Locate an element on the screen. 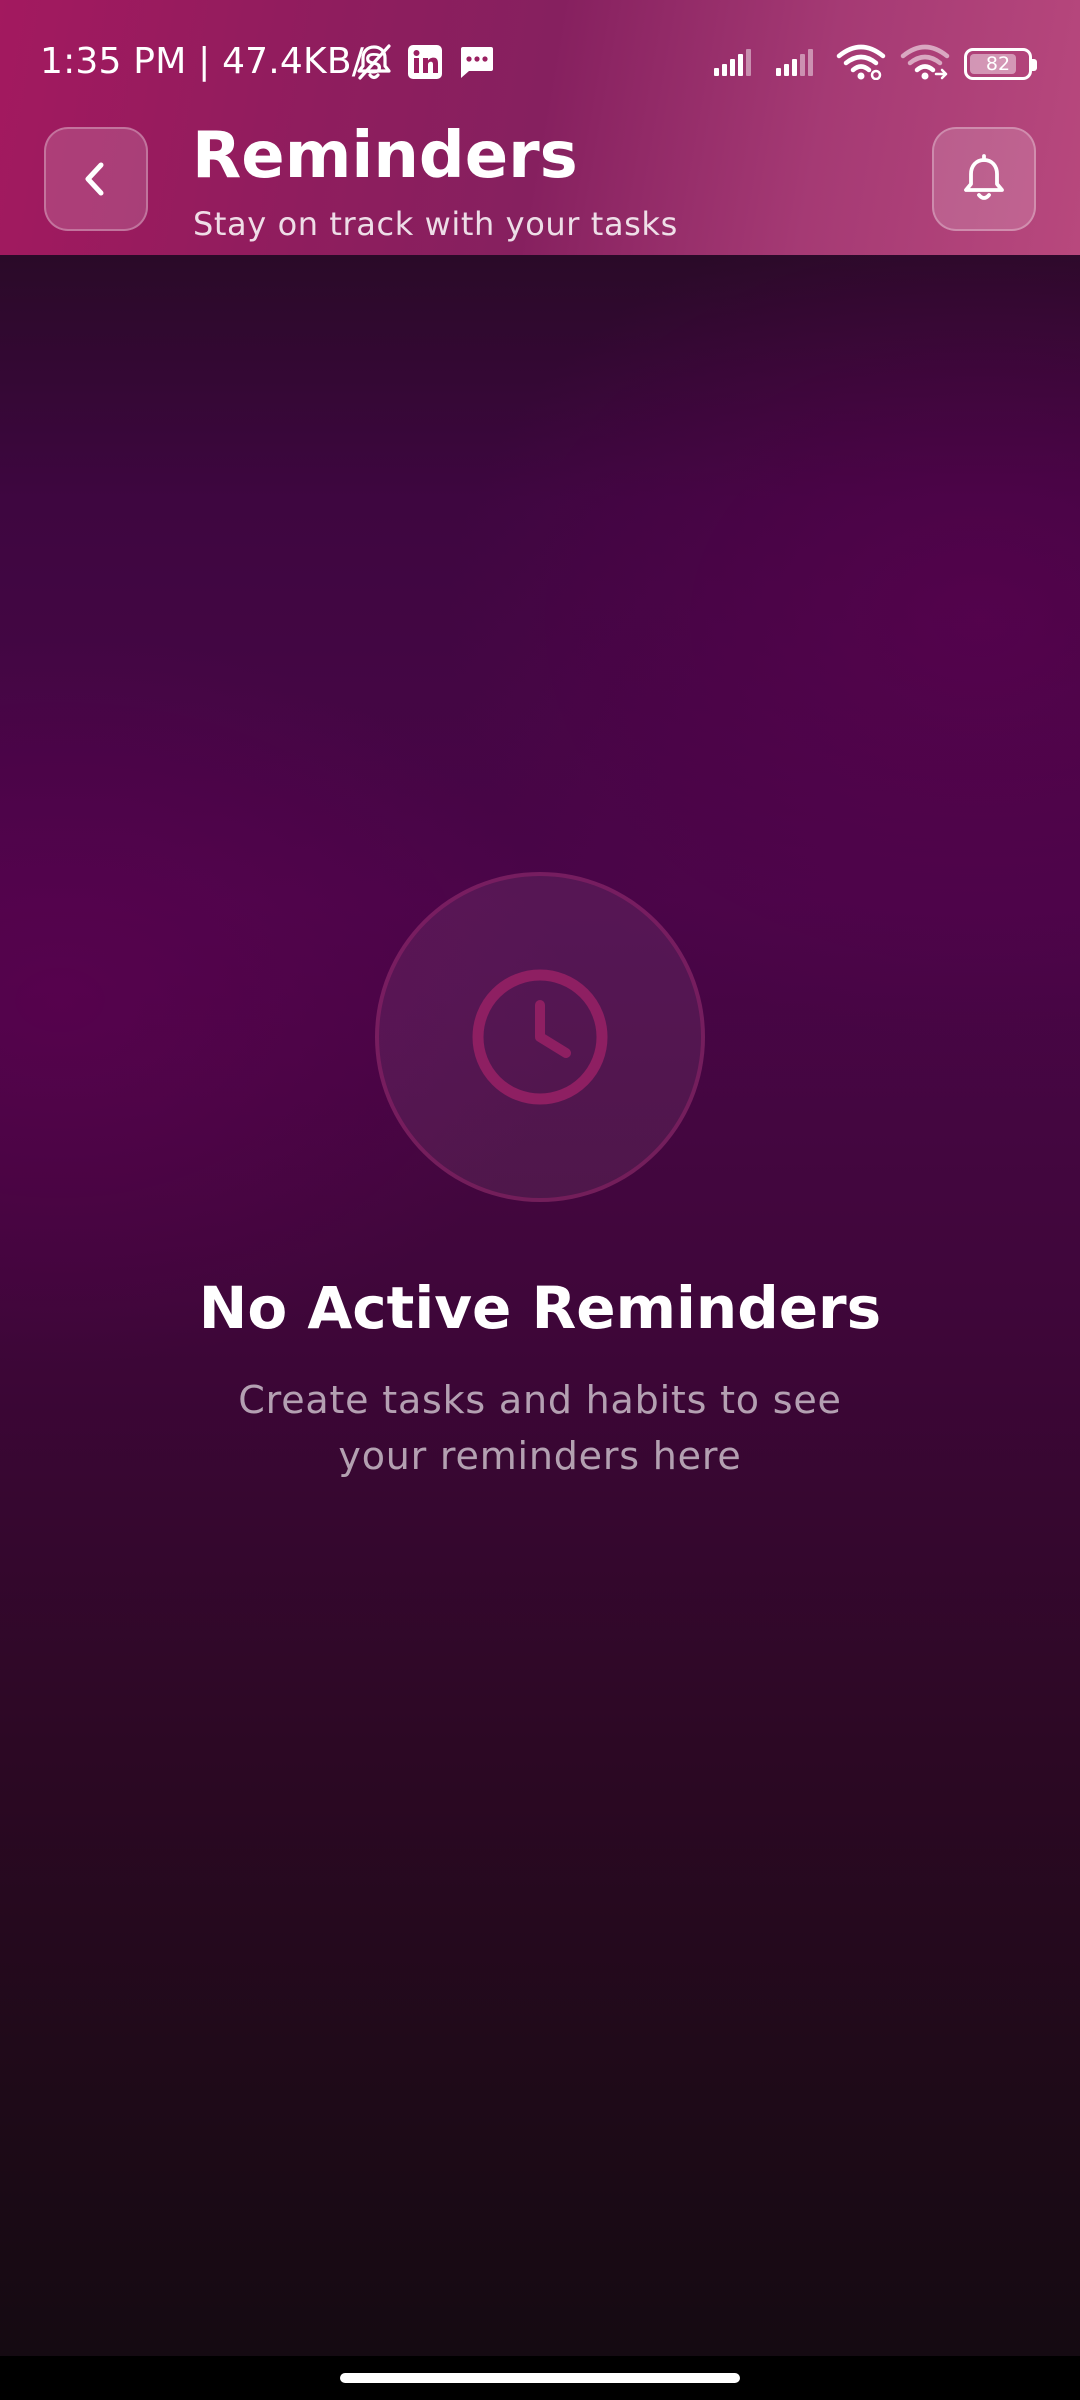  page-title: Reminders is located at coordinates (385, 156).